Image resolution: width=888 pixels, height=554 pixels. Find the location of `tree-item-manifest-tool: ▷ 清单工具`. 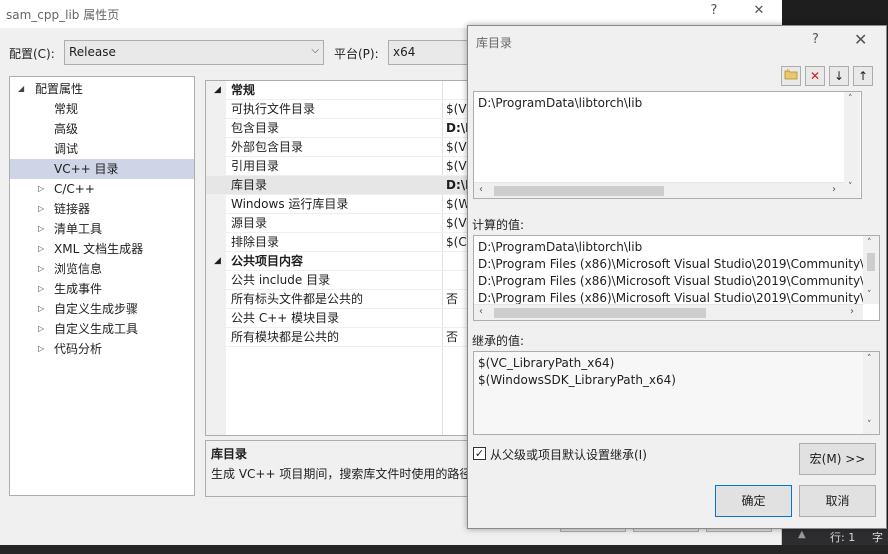

tree-item-manifest-tool: ▷ 清单工具 is located at coordinates (102, 229).